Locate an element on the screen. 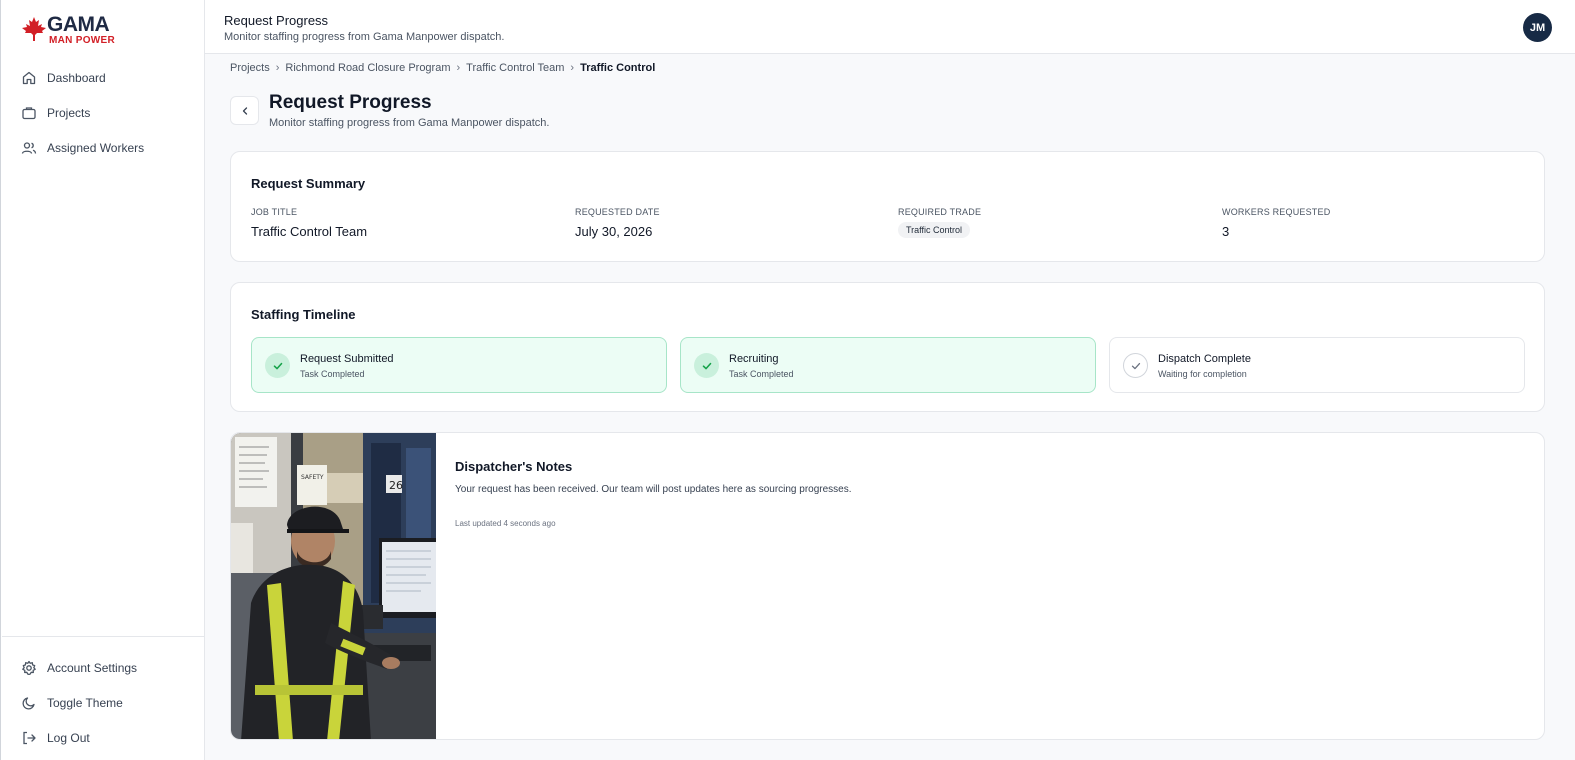  sidebar-bottom-nav: Account Settings Toggle Theme Log Out is located at coordinates (103, 702).